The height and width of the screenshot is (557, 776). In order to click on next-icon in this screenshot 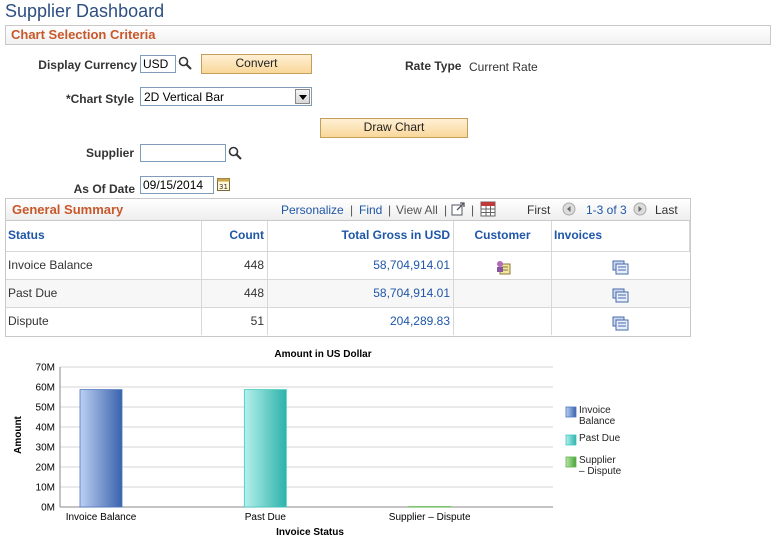, I will do `click(640, 209)`.